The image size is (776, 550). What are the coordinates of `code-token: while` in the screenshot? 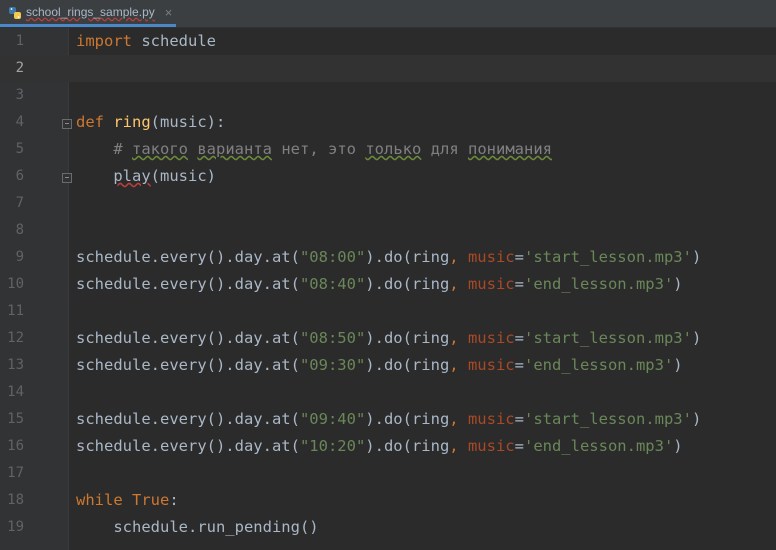 It's located at (99, 500).